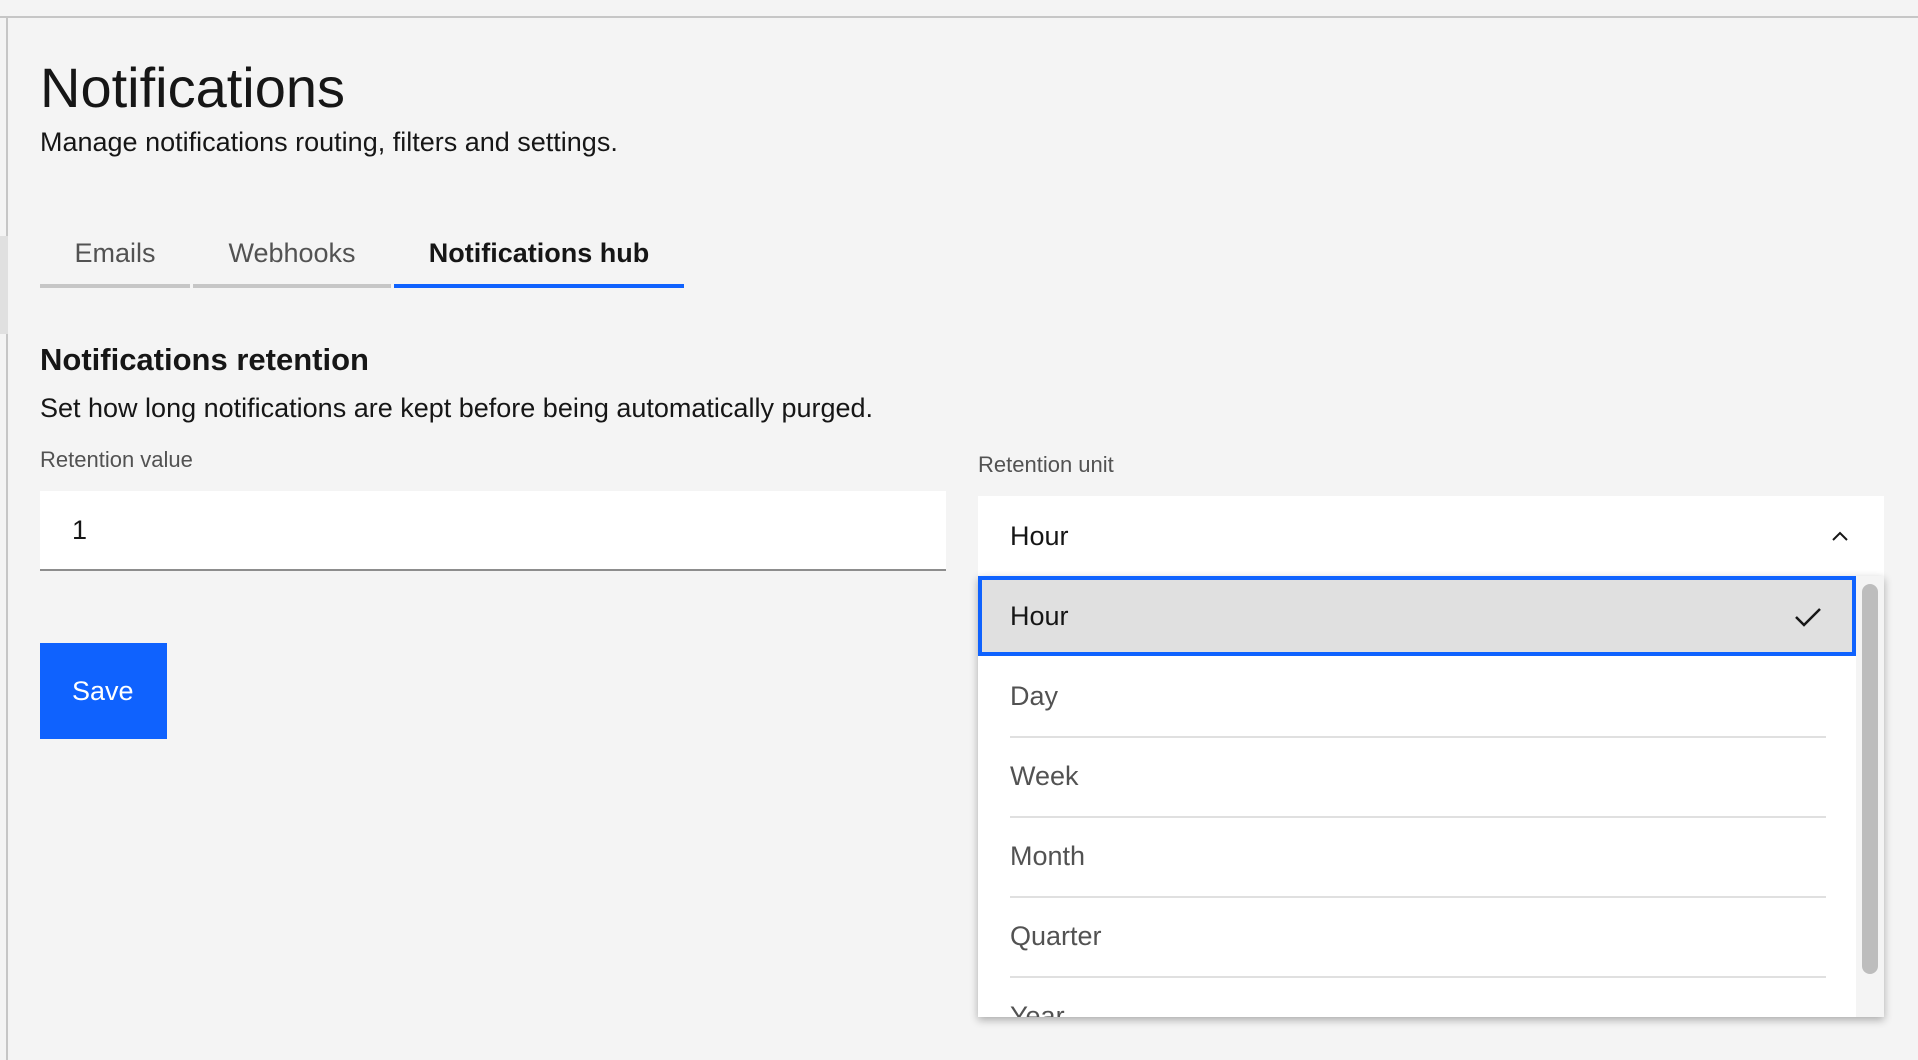 The height and width of the screenshot is (1060, 1918). I want to click on left-border, so click(4, 539).